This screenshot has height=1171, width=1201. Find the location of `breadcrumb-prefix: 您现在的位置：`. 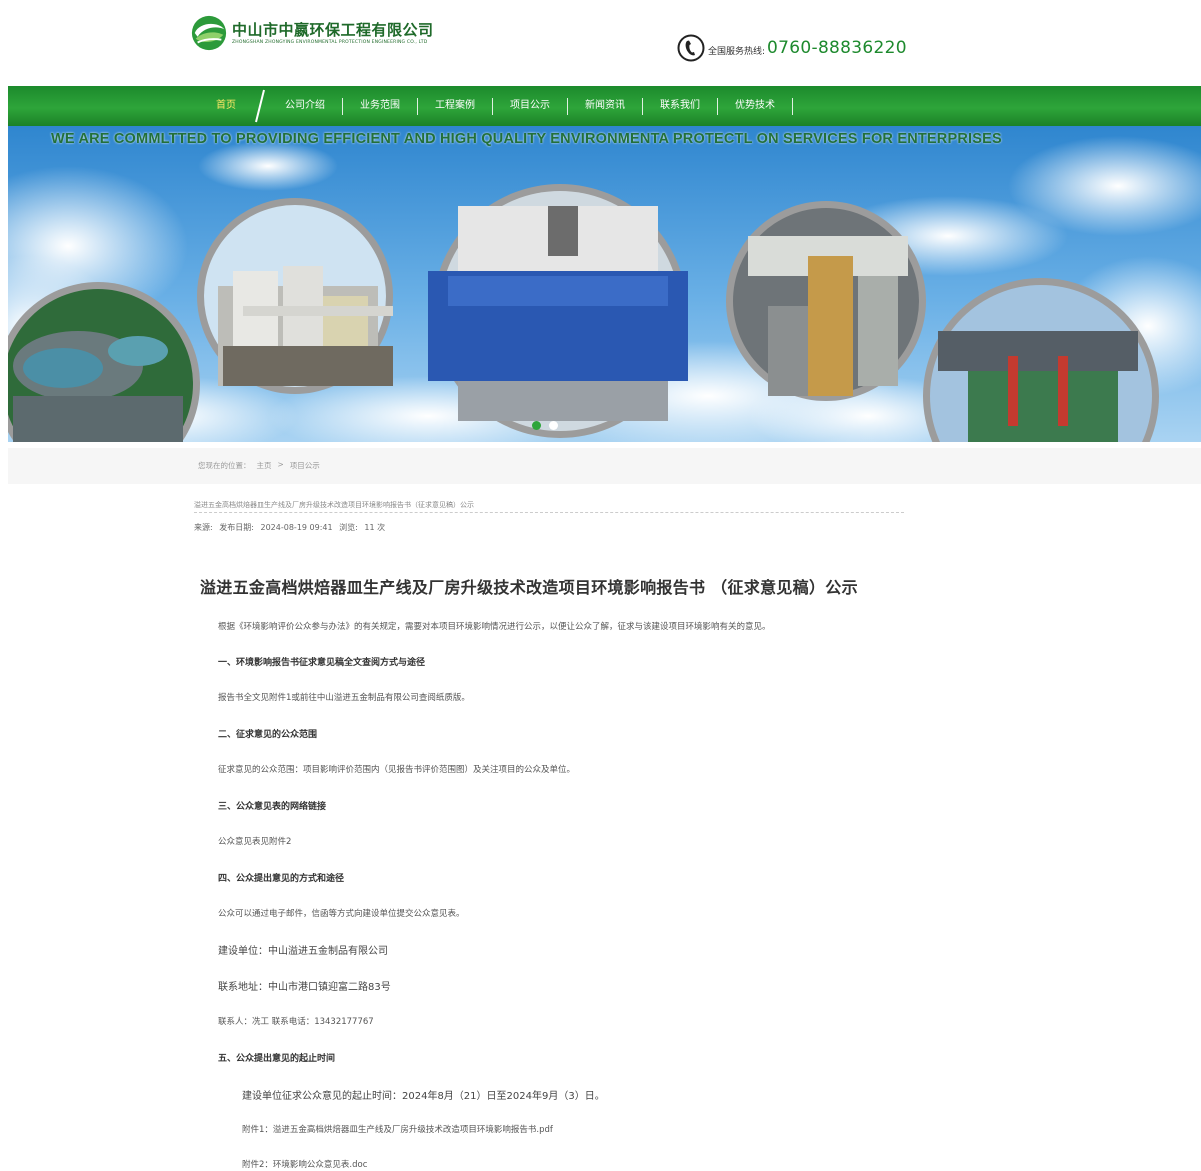

breadcrumb-prefix: 您现在的位置： is located at coordinates (224, 465).